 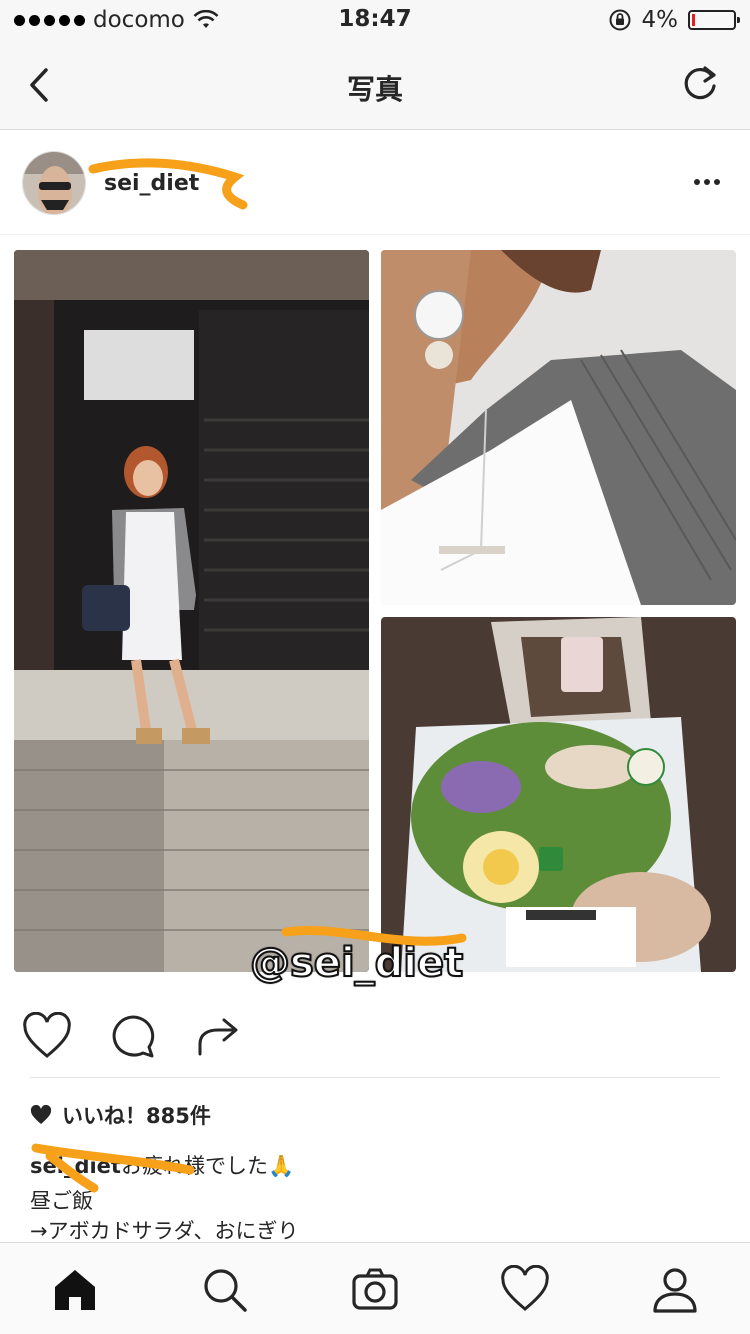 What do you see at coordinates (714, 20) in the screenshot?
I see `battery-icon` at bounding box center [714, 20].